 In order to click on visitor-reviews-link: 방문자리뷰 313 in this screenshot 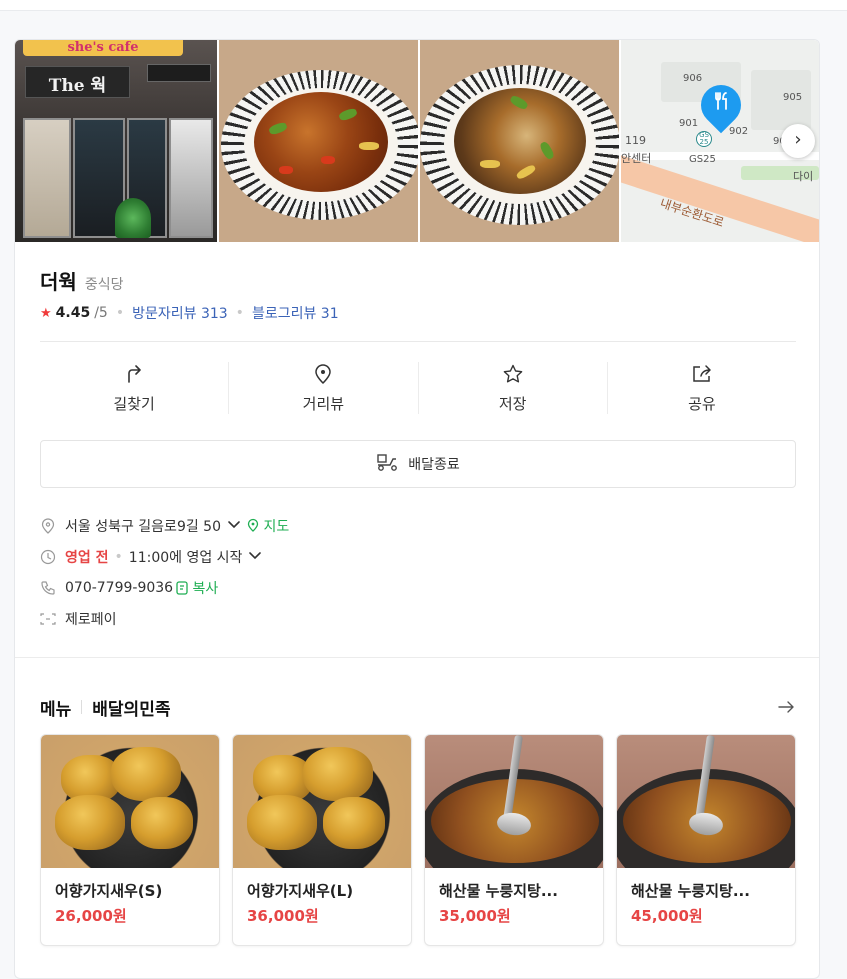, I will do `click(180, 313)`.